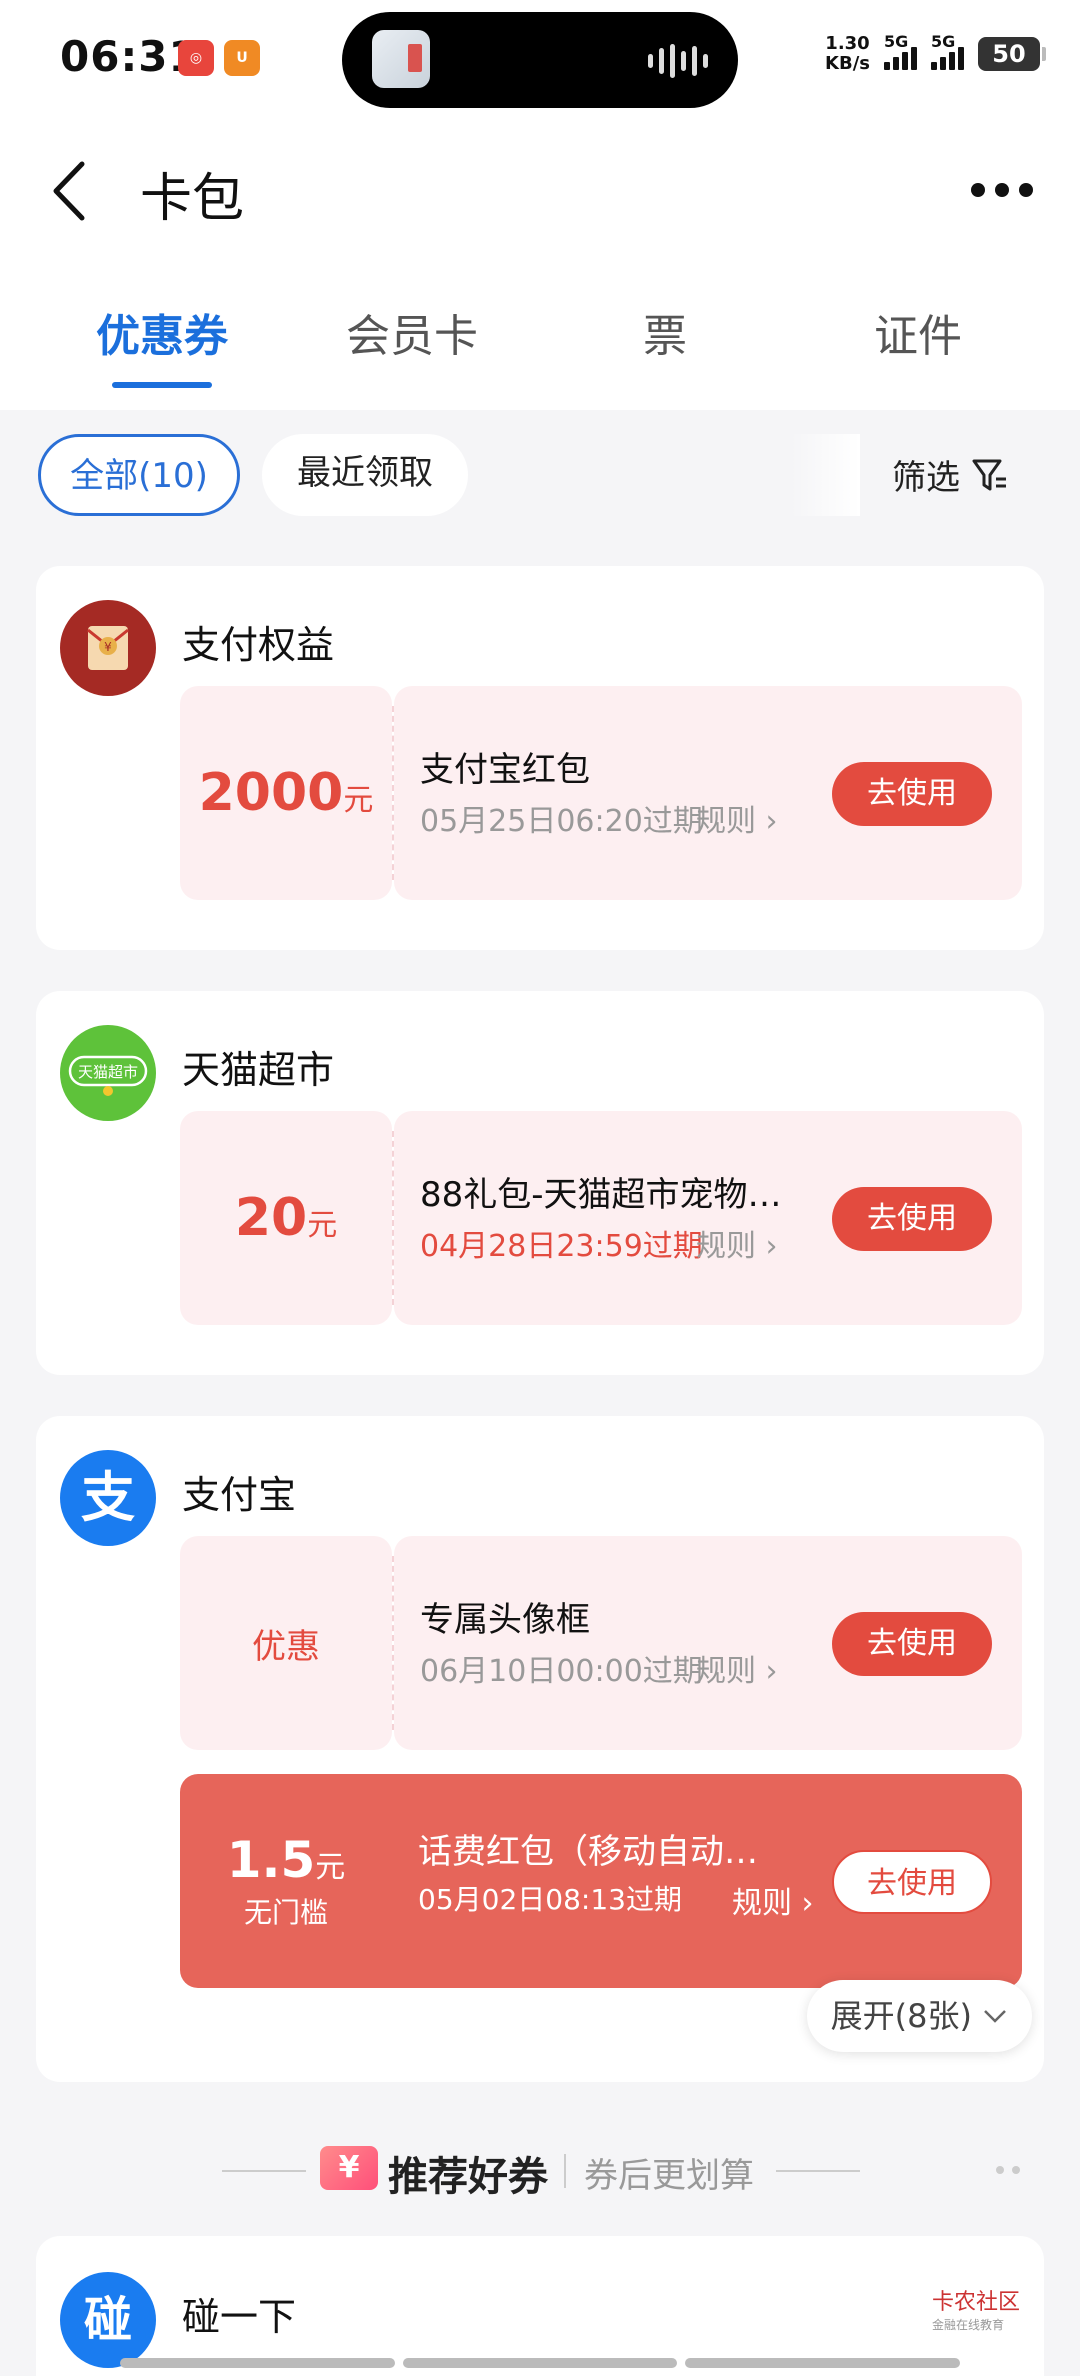 Image resolution: width=1080 pixels, height=2376 pixels. Describe the element at coordinates (540, 475) in the screenshot. I see `filter-row: 全部(10) 最近领取 筛选` at that location.